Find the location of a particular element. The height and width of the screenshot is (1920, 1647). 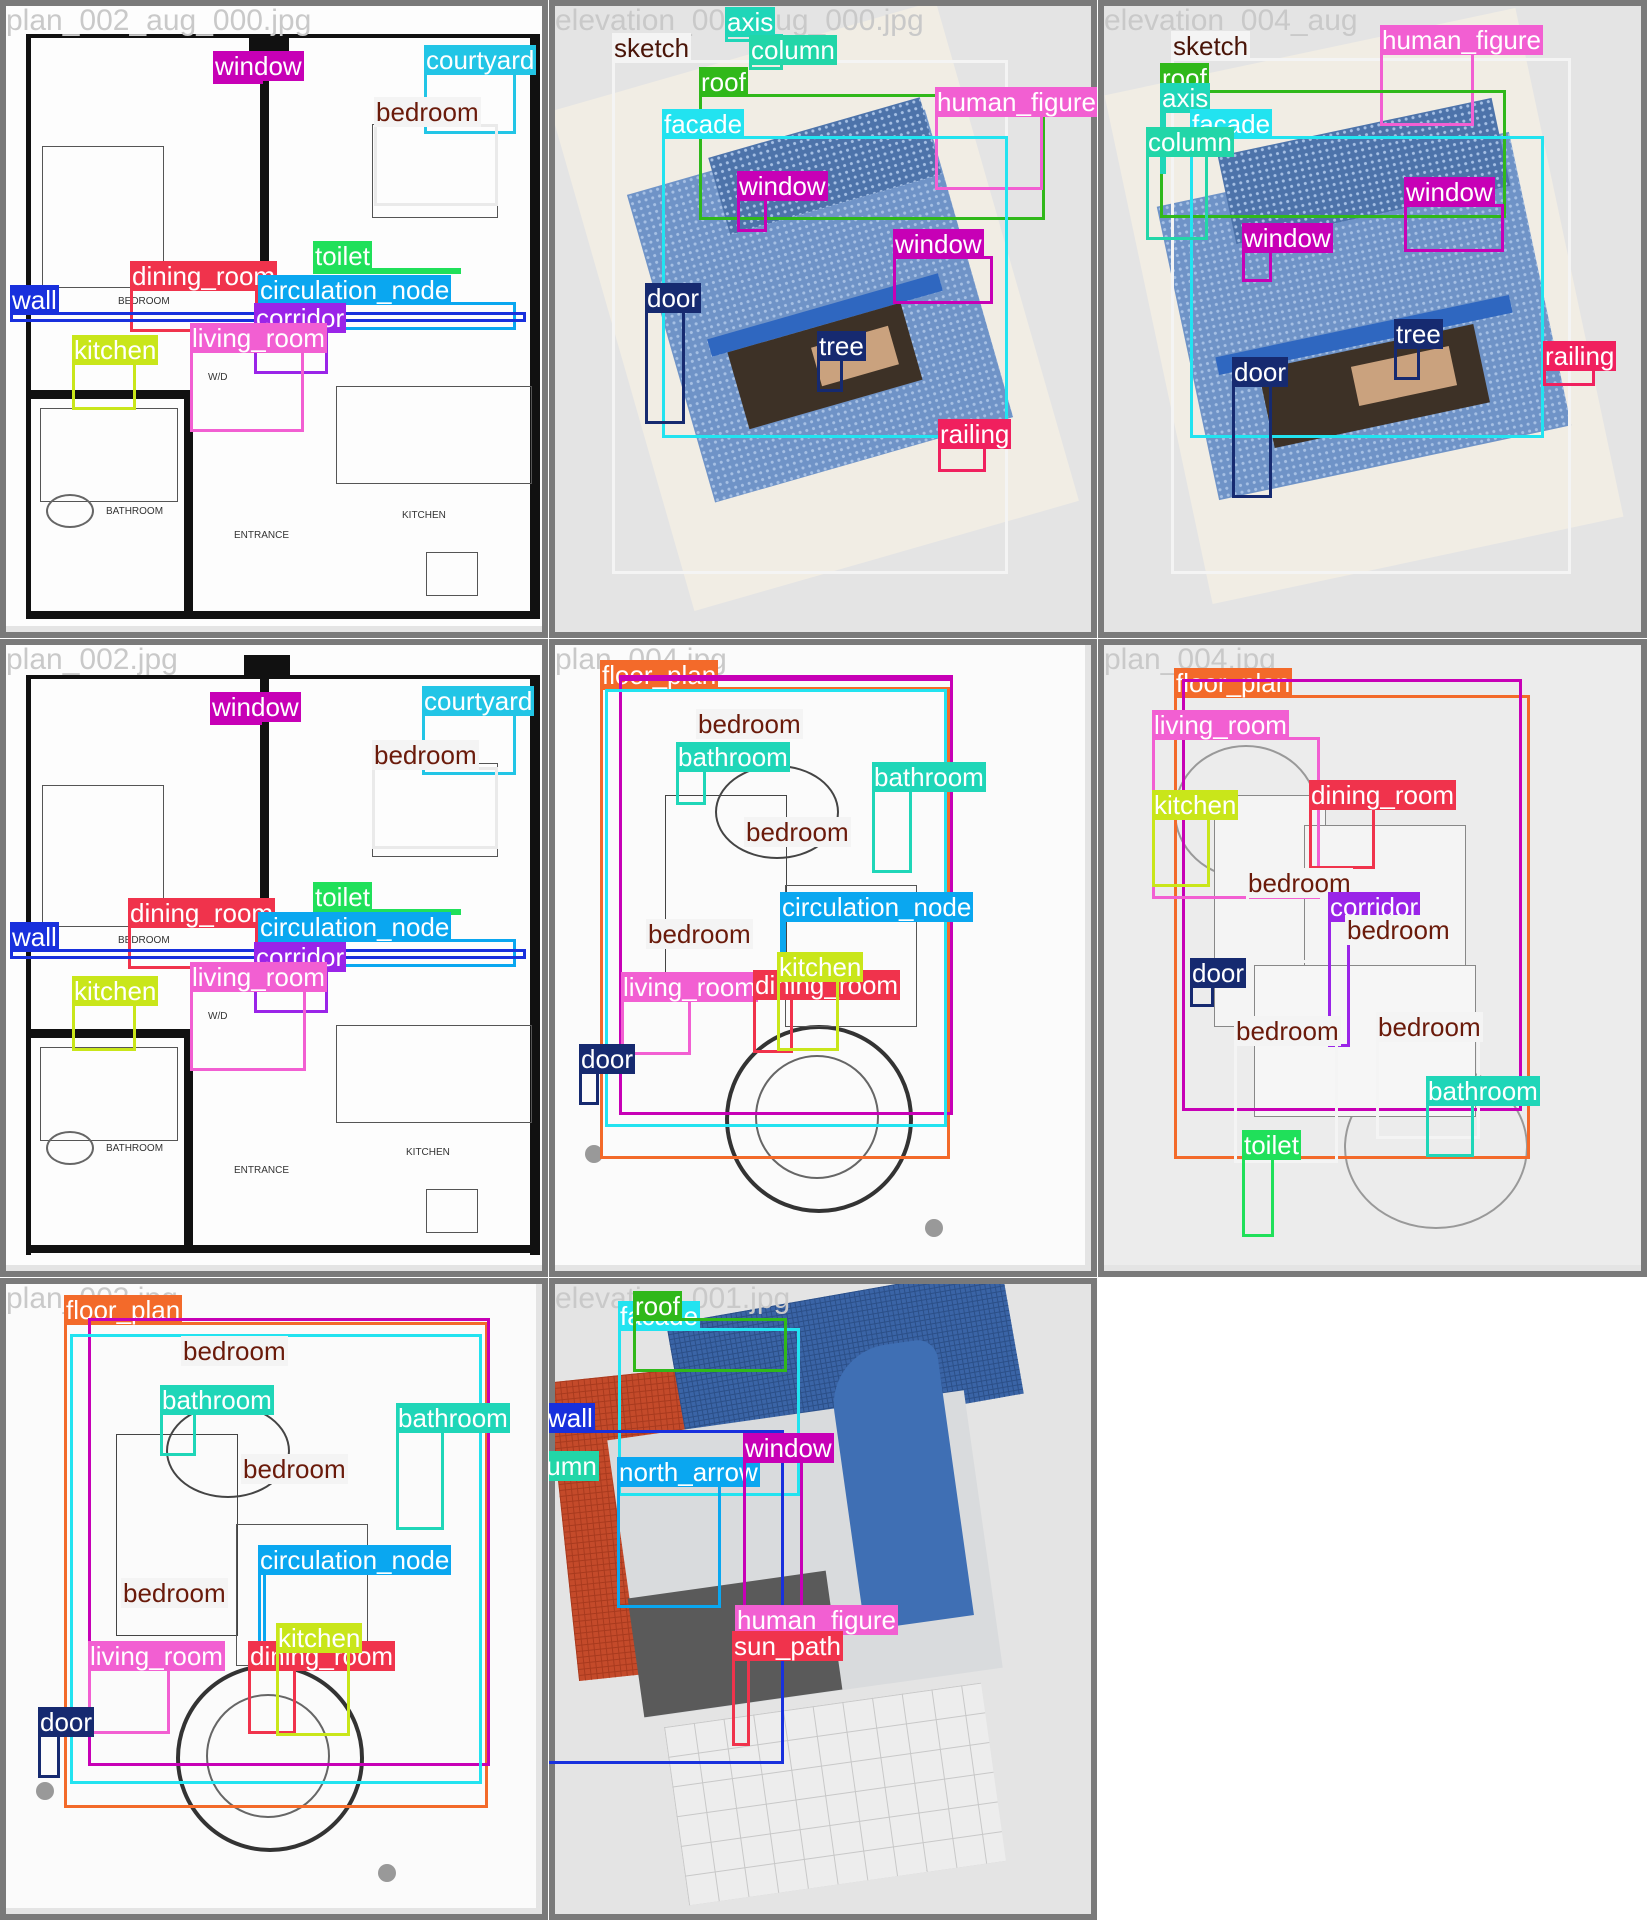

bbox-label: human_figure is located at coordinates (1461, 40).